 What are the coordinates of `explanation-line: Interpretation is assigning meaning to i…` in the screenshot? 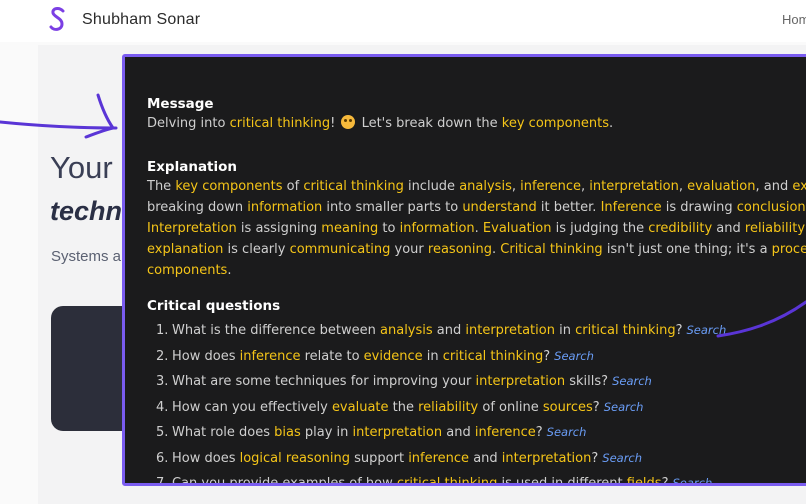 It's located at (476, 228).